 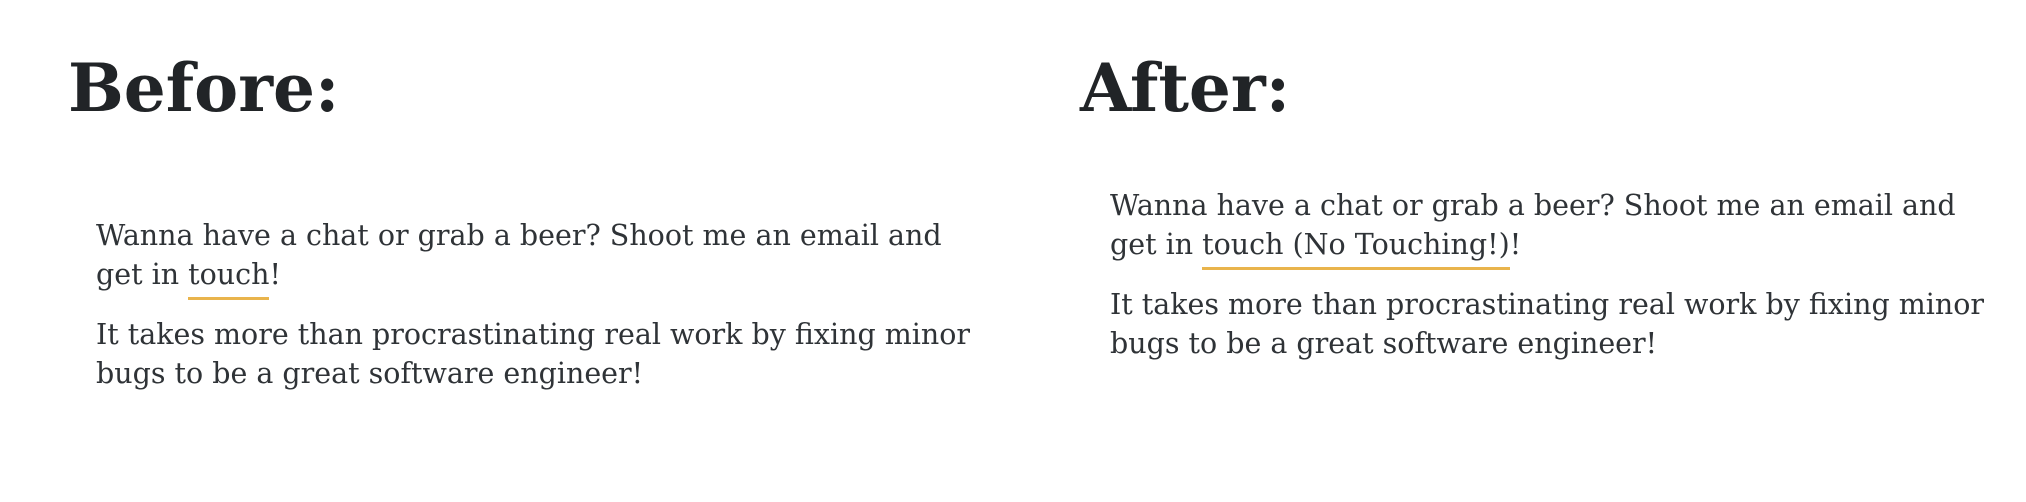 I want to click on after-contact-end: !, so click(x=1515, y=244).